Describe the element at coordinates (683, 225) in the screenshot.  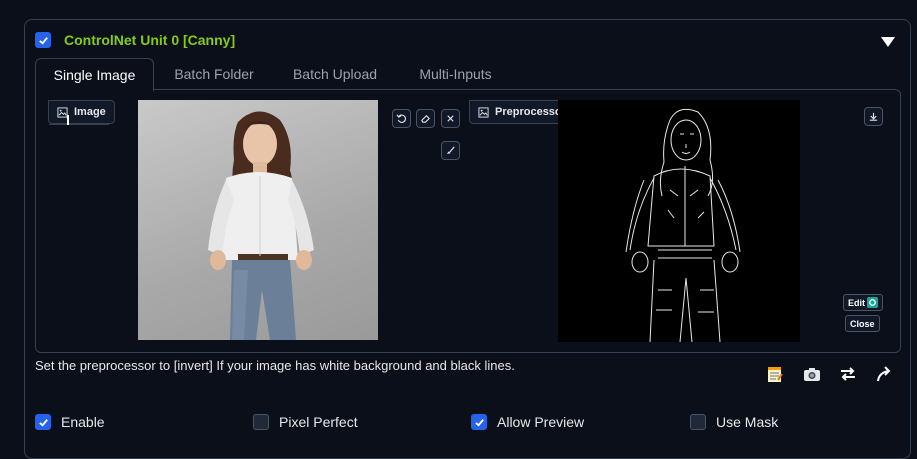
I see `canny-edge-illustration` at that location.